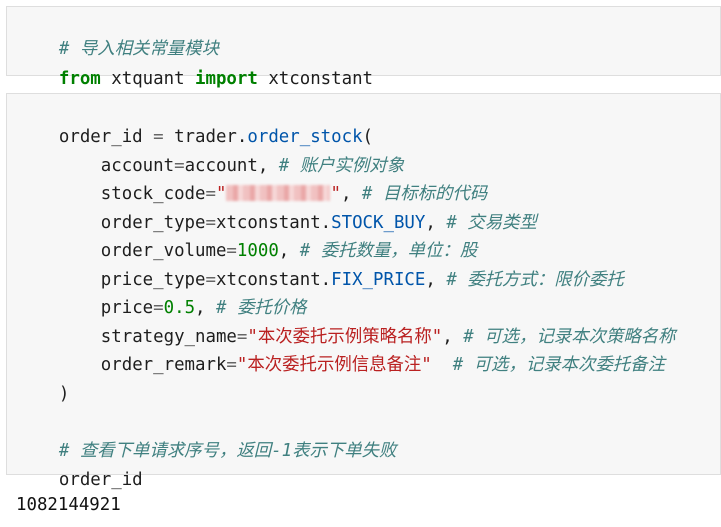 Image resolution: width=721 pixels, height=527 pixels. What do you see at coordinates (378, 280) in the screenshot?
I see `attribute-name: FIX_PRICE` at bounding box center [378, 280].